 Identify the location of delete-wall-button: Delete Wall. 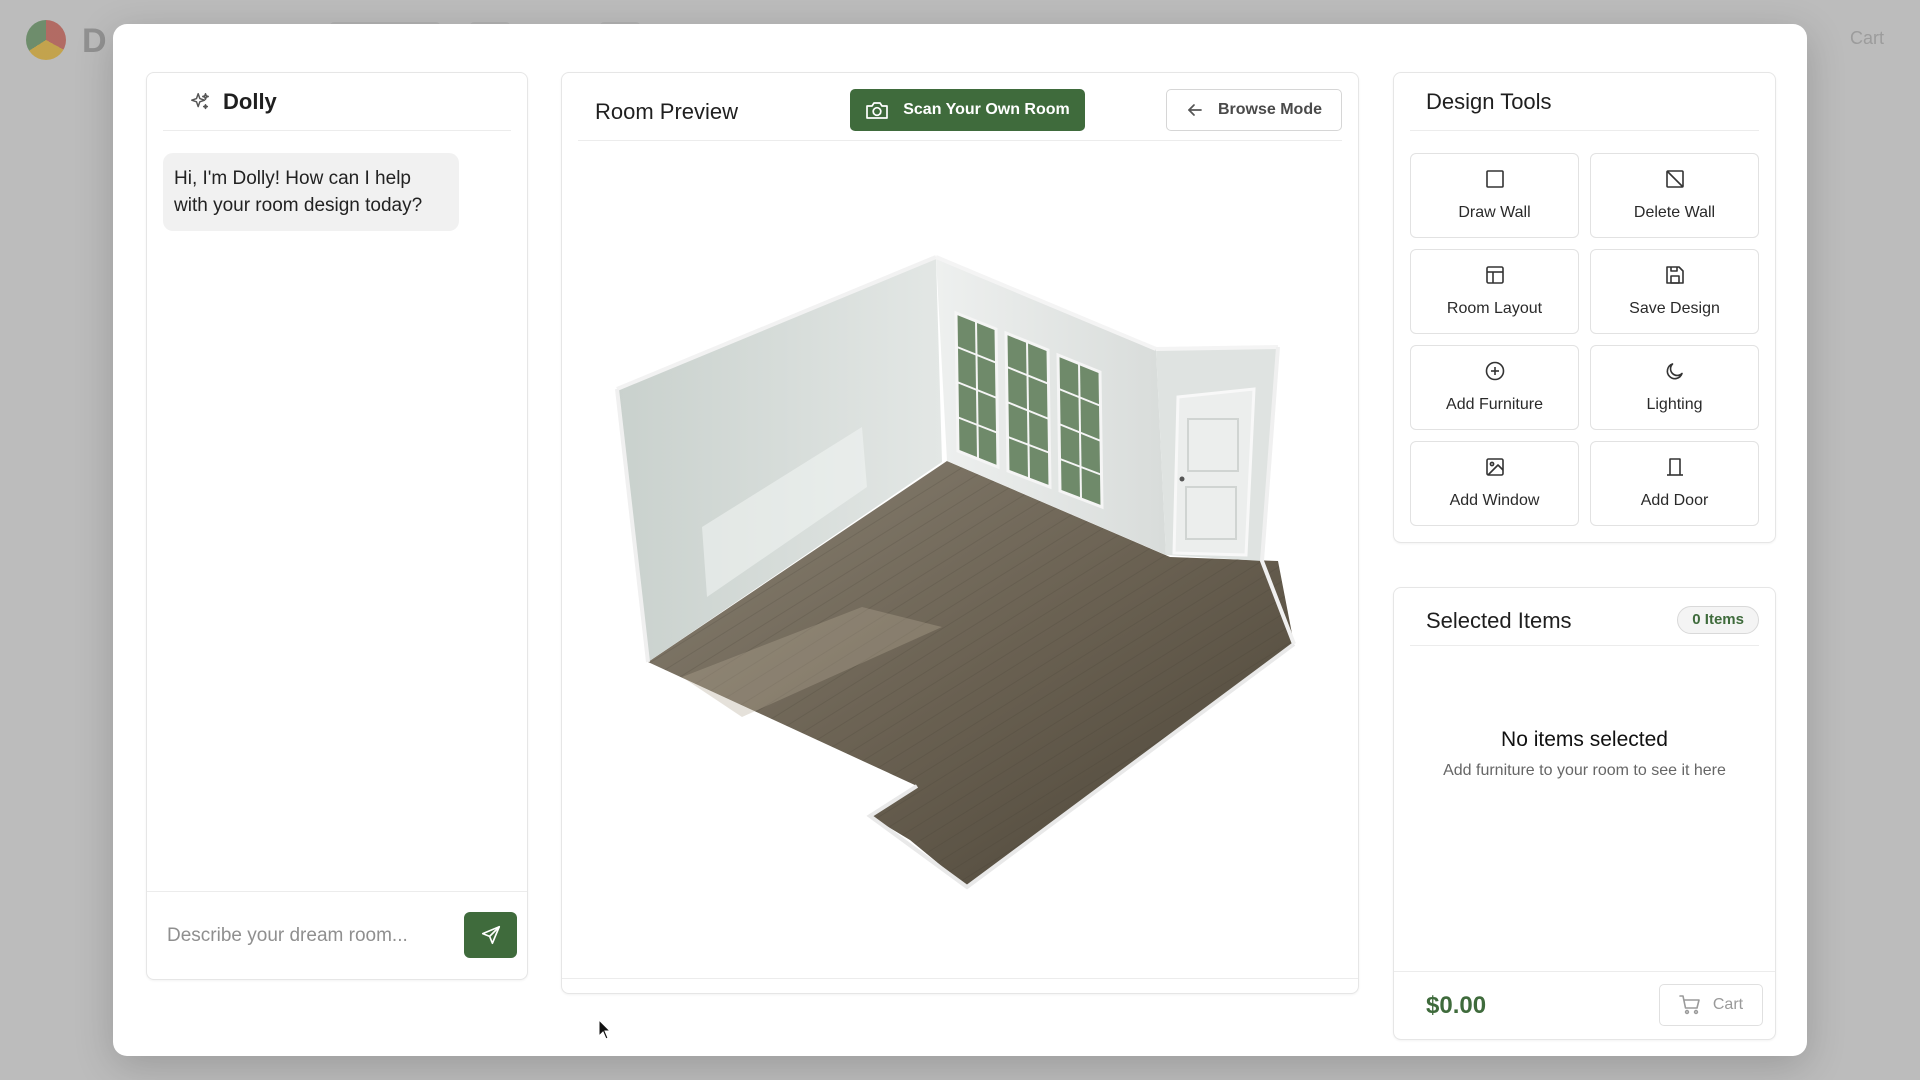
(1674, 195).